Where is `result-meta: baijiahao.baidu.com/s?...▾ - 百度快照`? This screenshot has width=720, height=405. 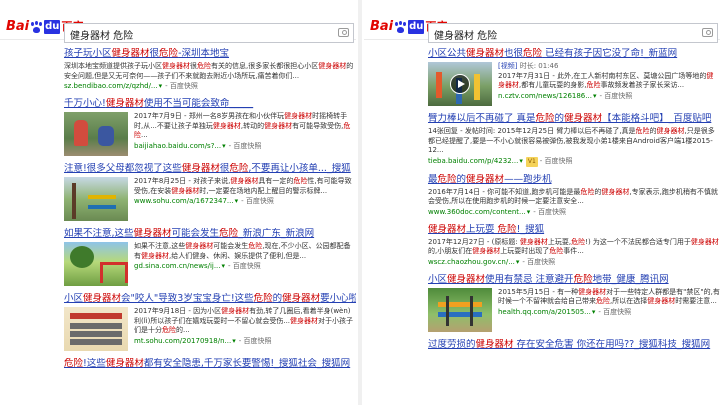
result-meta: baijiahao.baidu.com/s?...▾ - 百度快照 is located at coordinates (245, 146).